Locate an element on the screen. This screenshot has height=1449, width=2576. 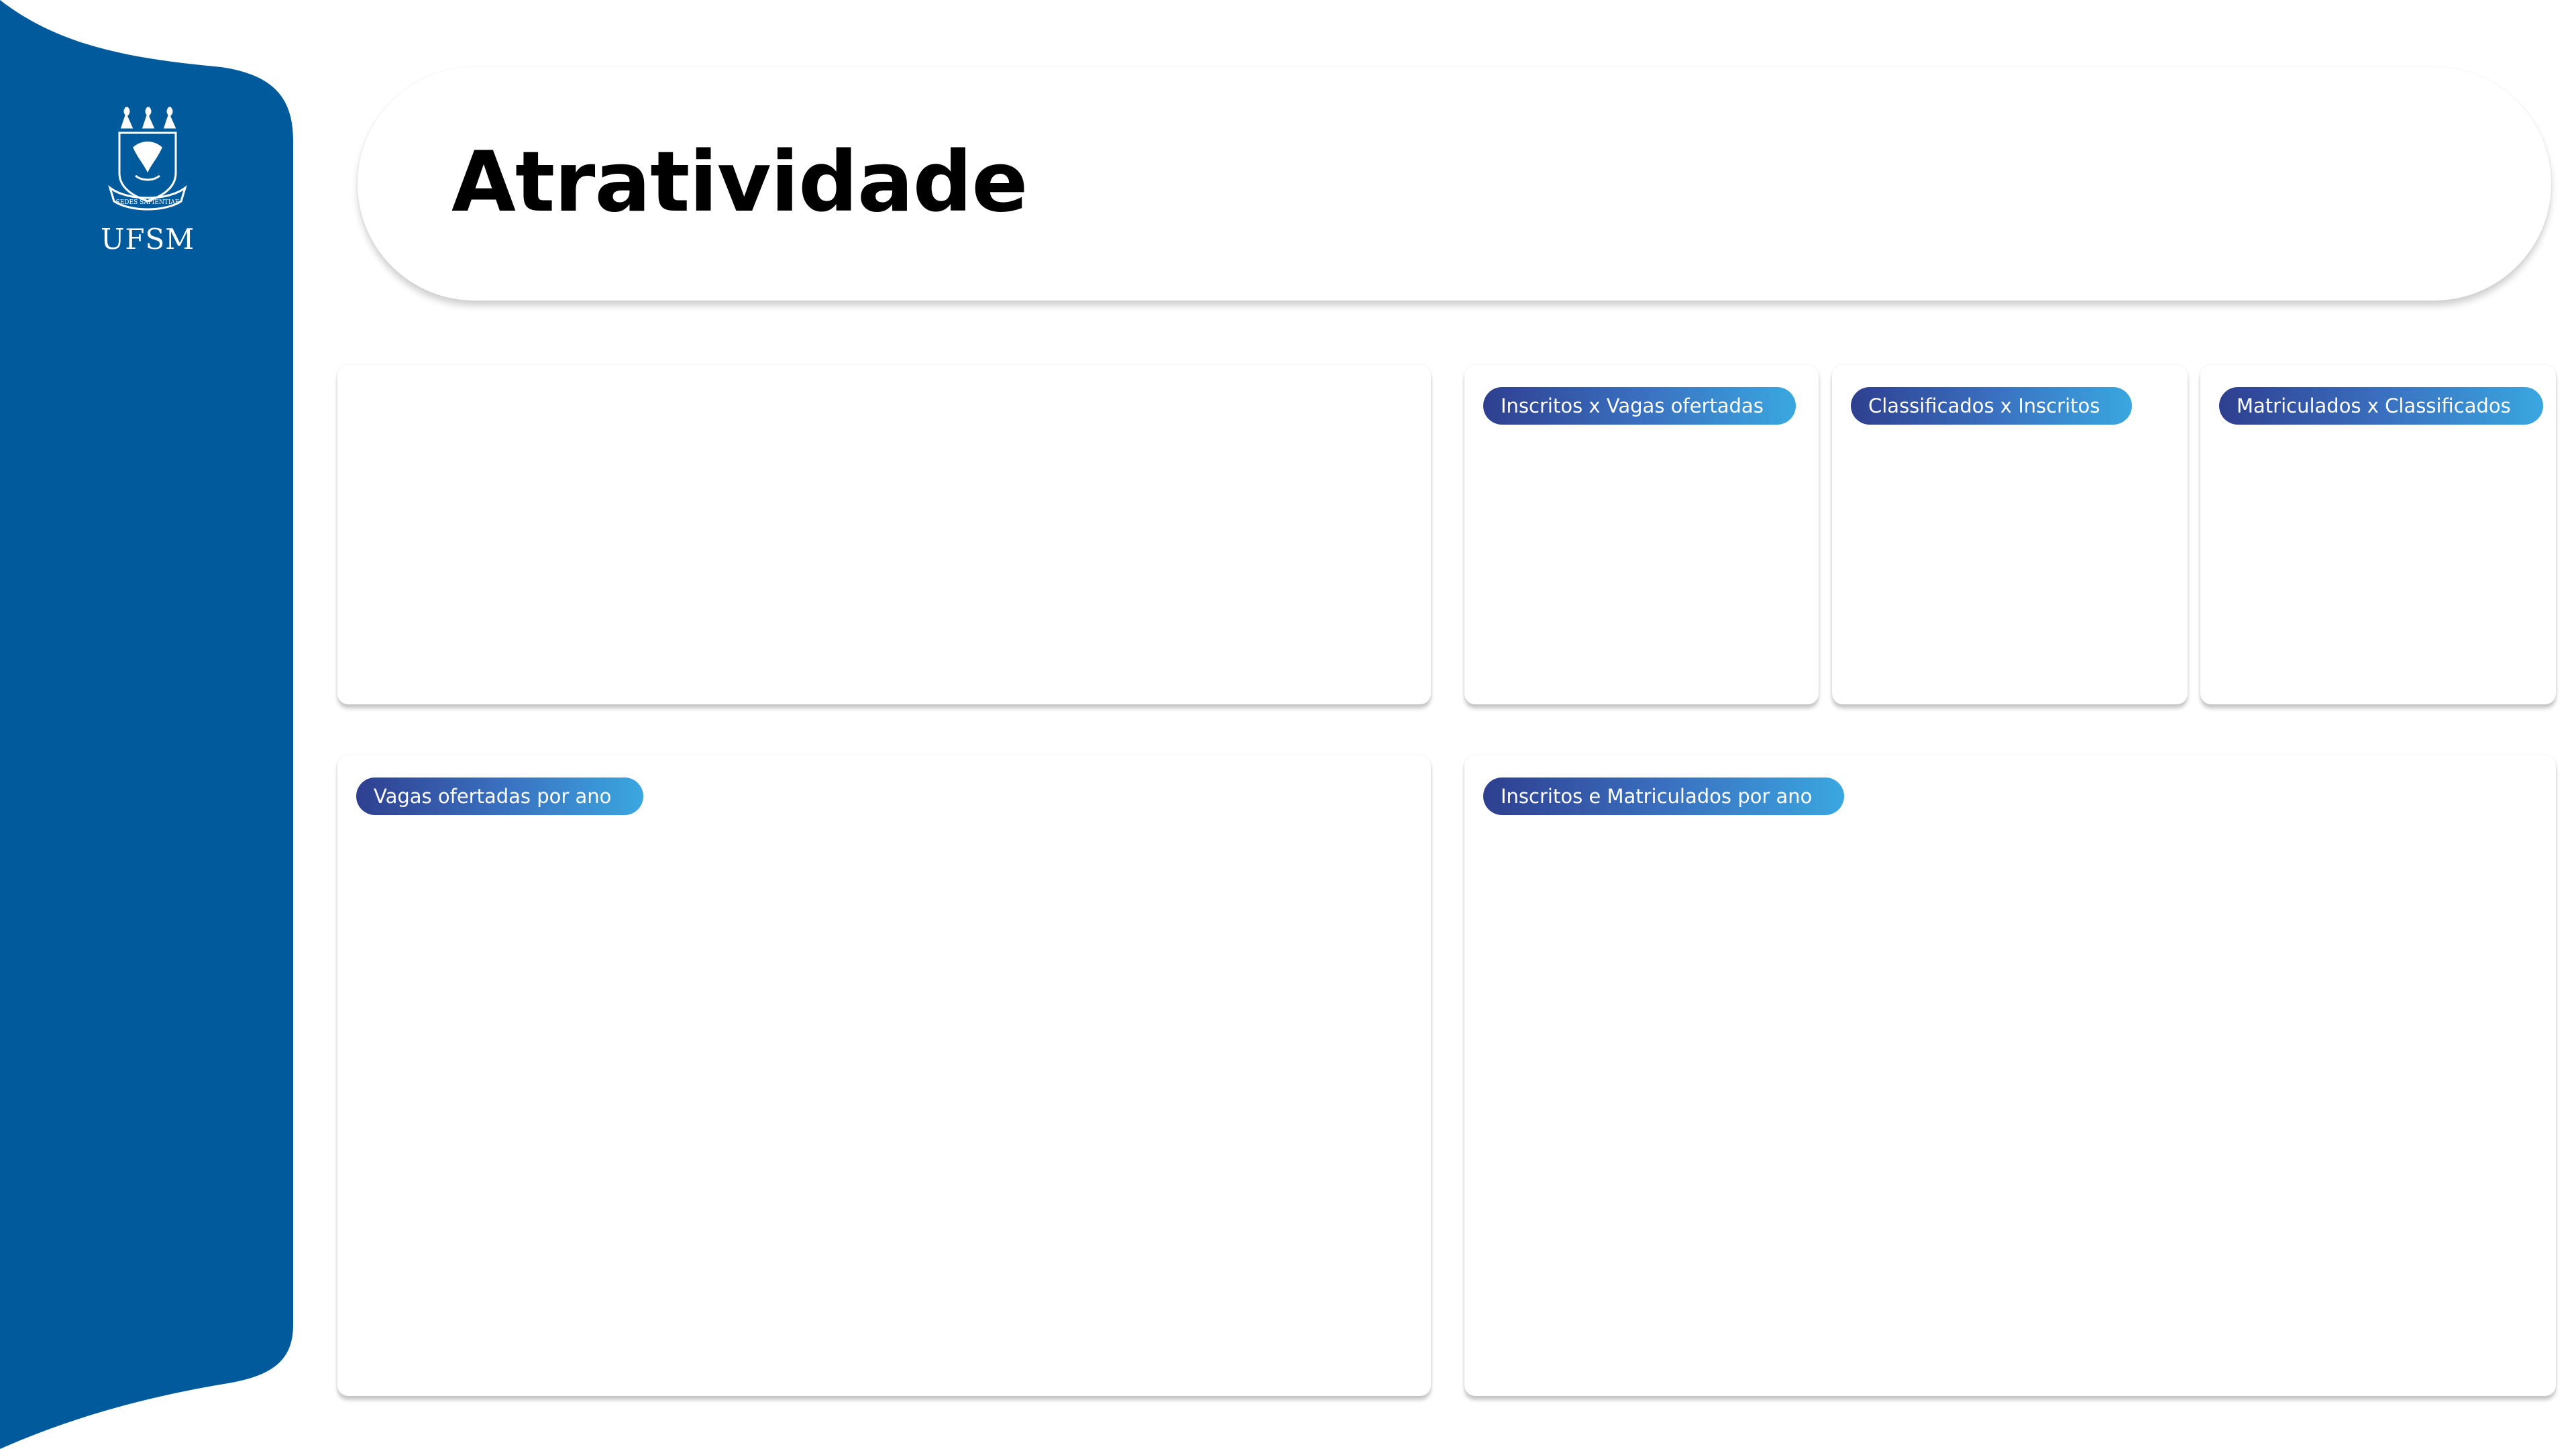
page-title: Atratividade is located at coordinates (739, 182).